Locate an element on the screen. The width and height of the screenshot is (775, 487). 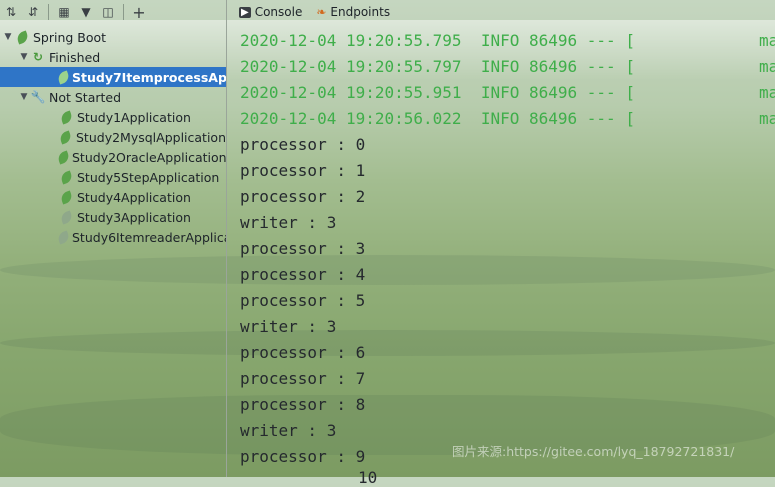
tree-node-selected-app: Study7ItemprocessAppli is located at coordinates (113, 77).